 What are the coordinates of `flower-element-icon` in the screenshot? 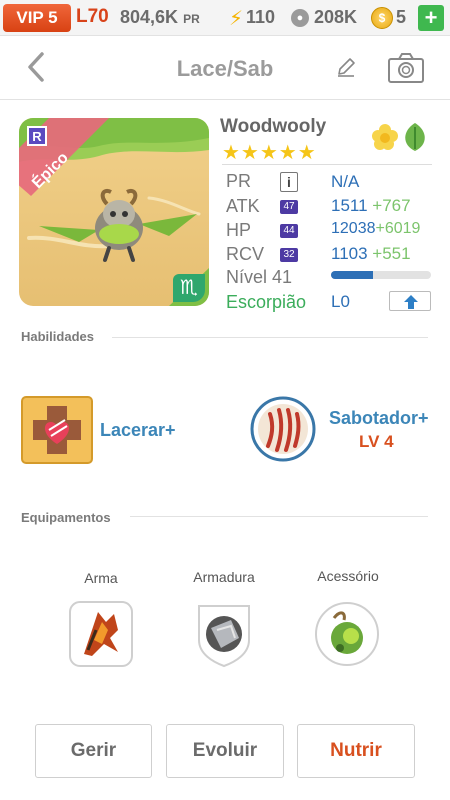 It's located at (385, 137).